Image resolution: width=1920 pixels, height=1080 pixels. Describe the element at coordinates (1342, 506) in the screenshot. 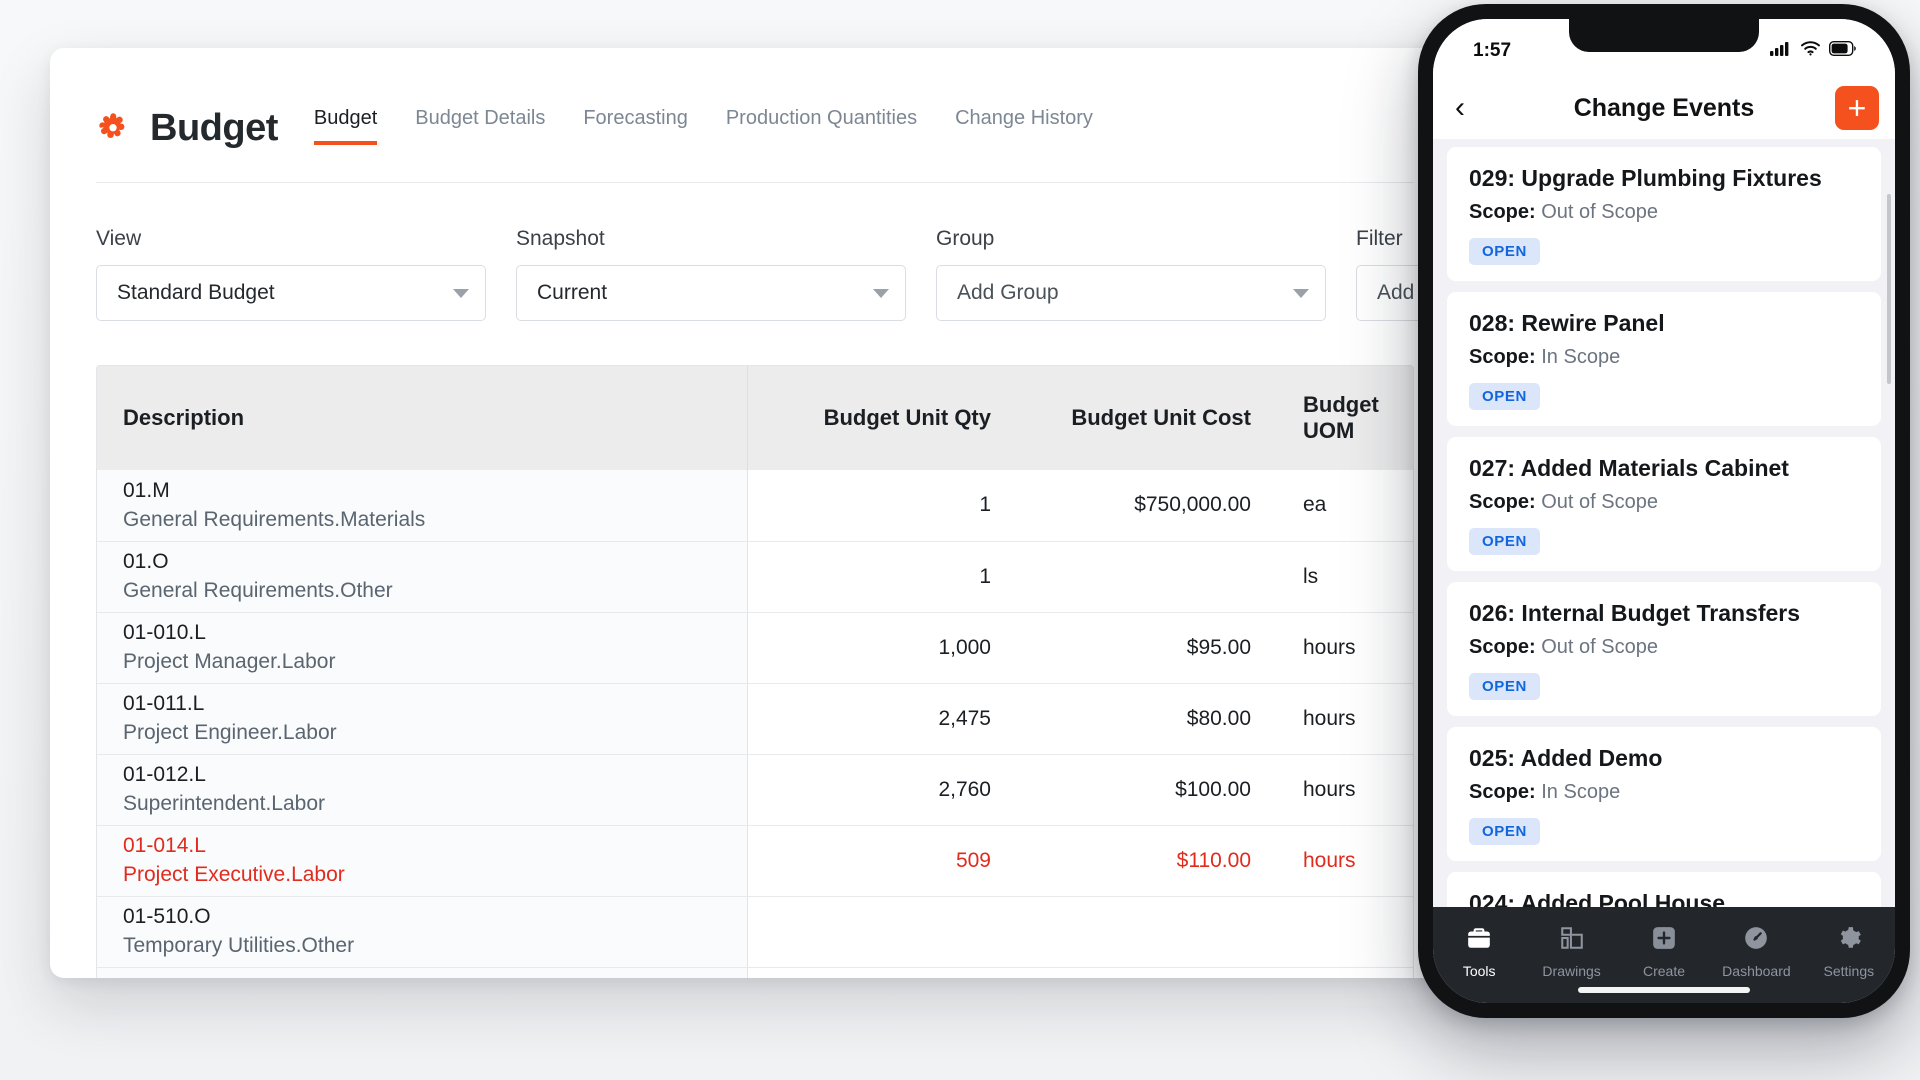

I see `cell-budget-uom: ea` at that location.